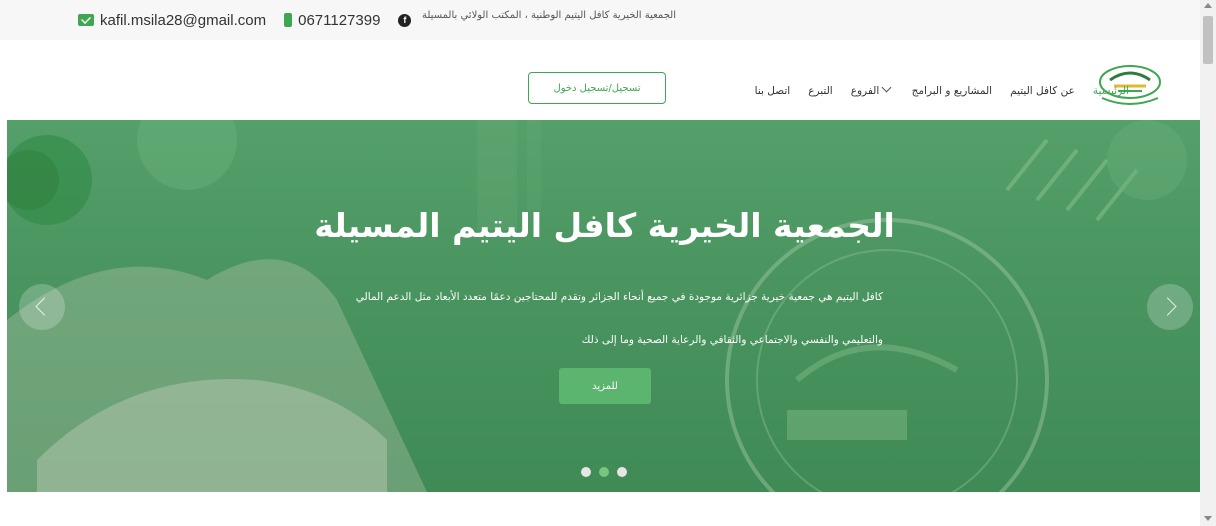 The width and height of the screenshot is (1216, 526). Describe the element at coordinates (405, 20) in the screenshot. I see `facebook-icon: f` at that location.